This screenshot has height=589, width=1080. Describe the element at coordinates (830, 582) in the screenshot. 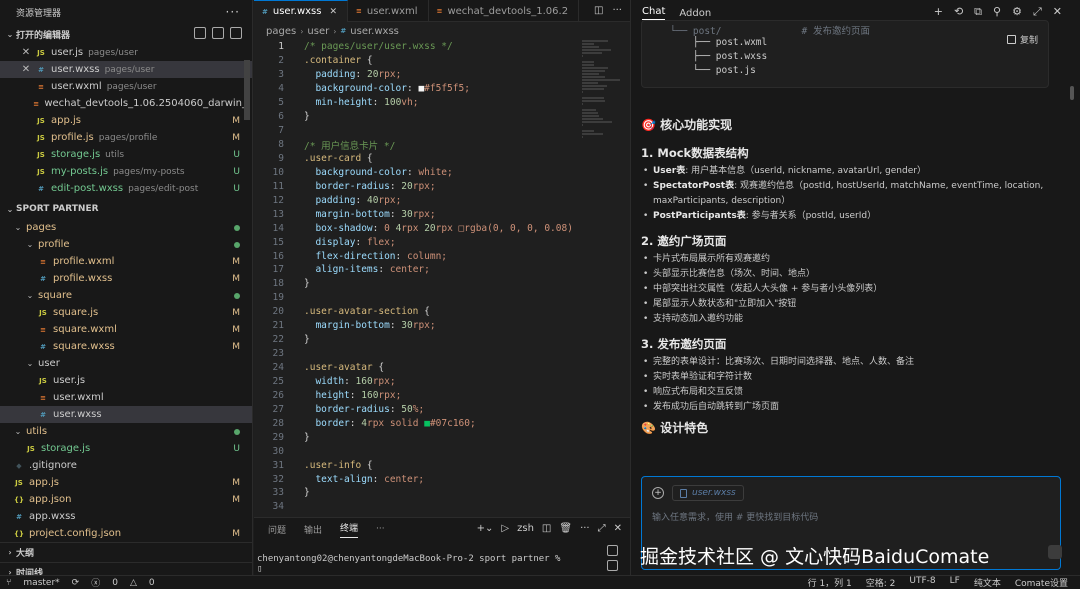

I see `cursor-position: 行 1，列 1` at that location.